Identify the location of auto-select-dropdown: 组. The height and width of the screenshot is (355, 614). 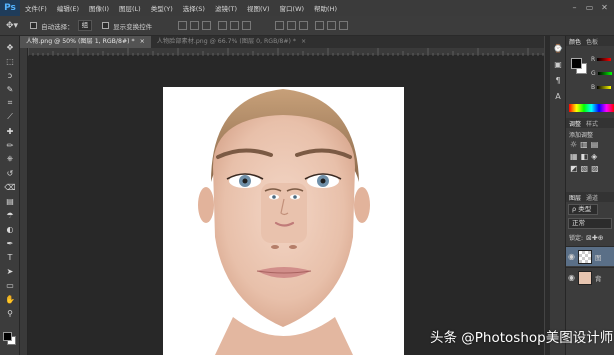
(85, 25).